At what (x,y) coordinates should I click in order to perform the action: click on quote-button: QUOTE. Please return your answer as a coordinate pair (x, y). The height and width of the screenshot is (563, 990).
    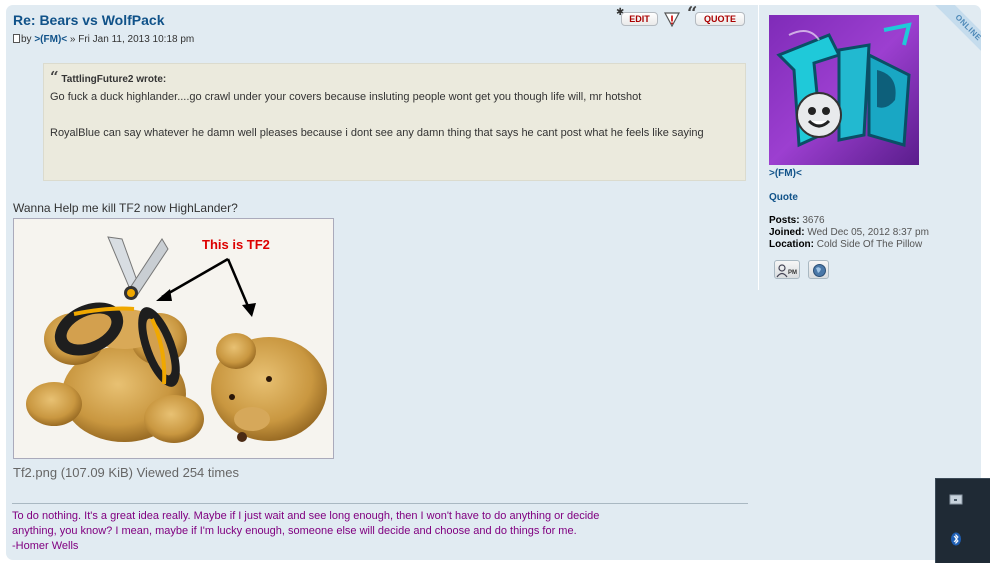
    Looking at the image, I should click on (720, 19).